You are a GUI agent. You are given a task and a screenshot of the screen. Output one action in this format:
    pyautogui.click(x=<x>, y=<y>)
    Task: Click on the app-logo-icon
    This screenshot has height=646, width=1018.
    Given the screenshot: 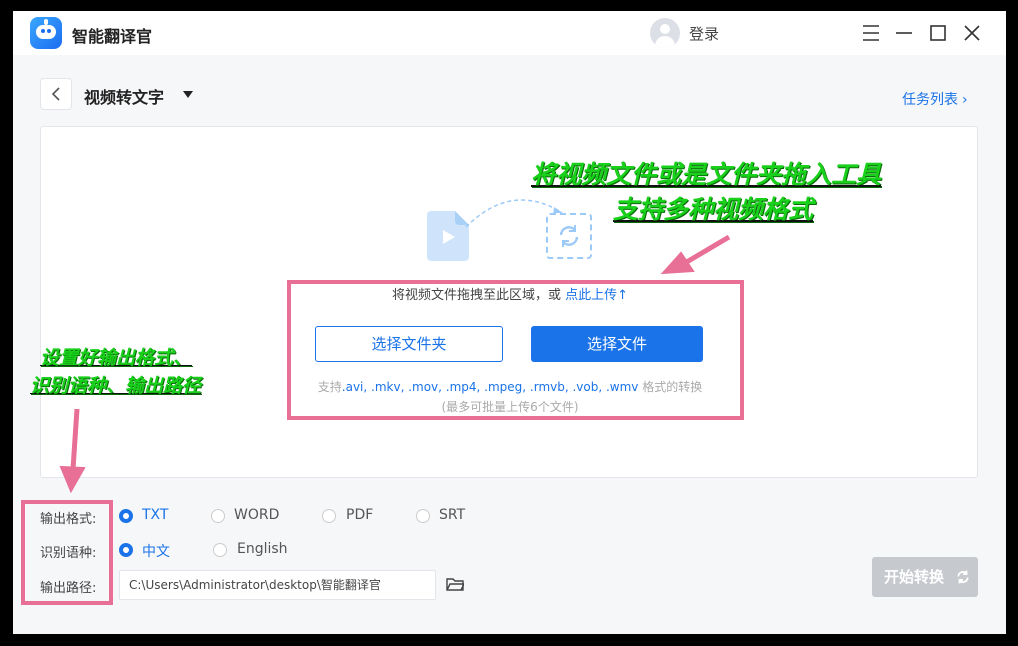 What is the action you would take?
    pyautogui.click(x=46, y=33)
    